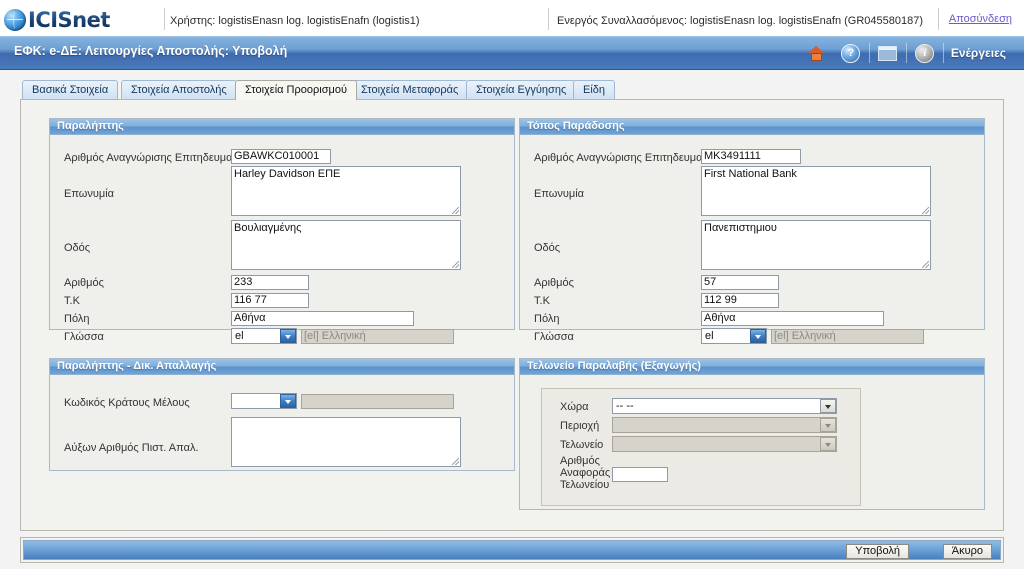 The width and height of the screenshot is (1024, 569). What do you see at coordinates (547, 319) in the screenshot?
I see `delivery-city-label: Πόλη` at bounding box center [547, 319].